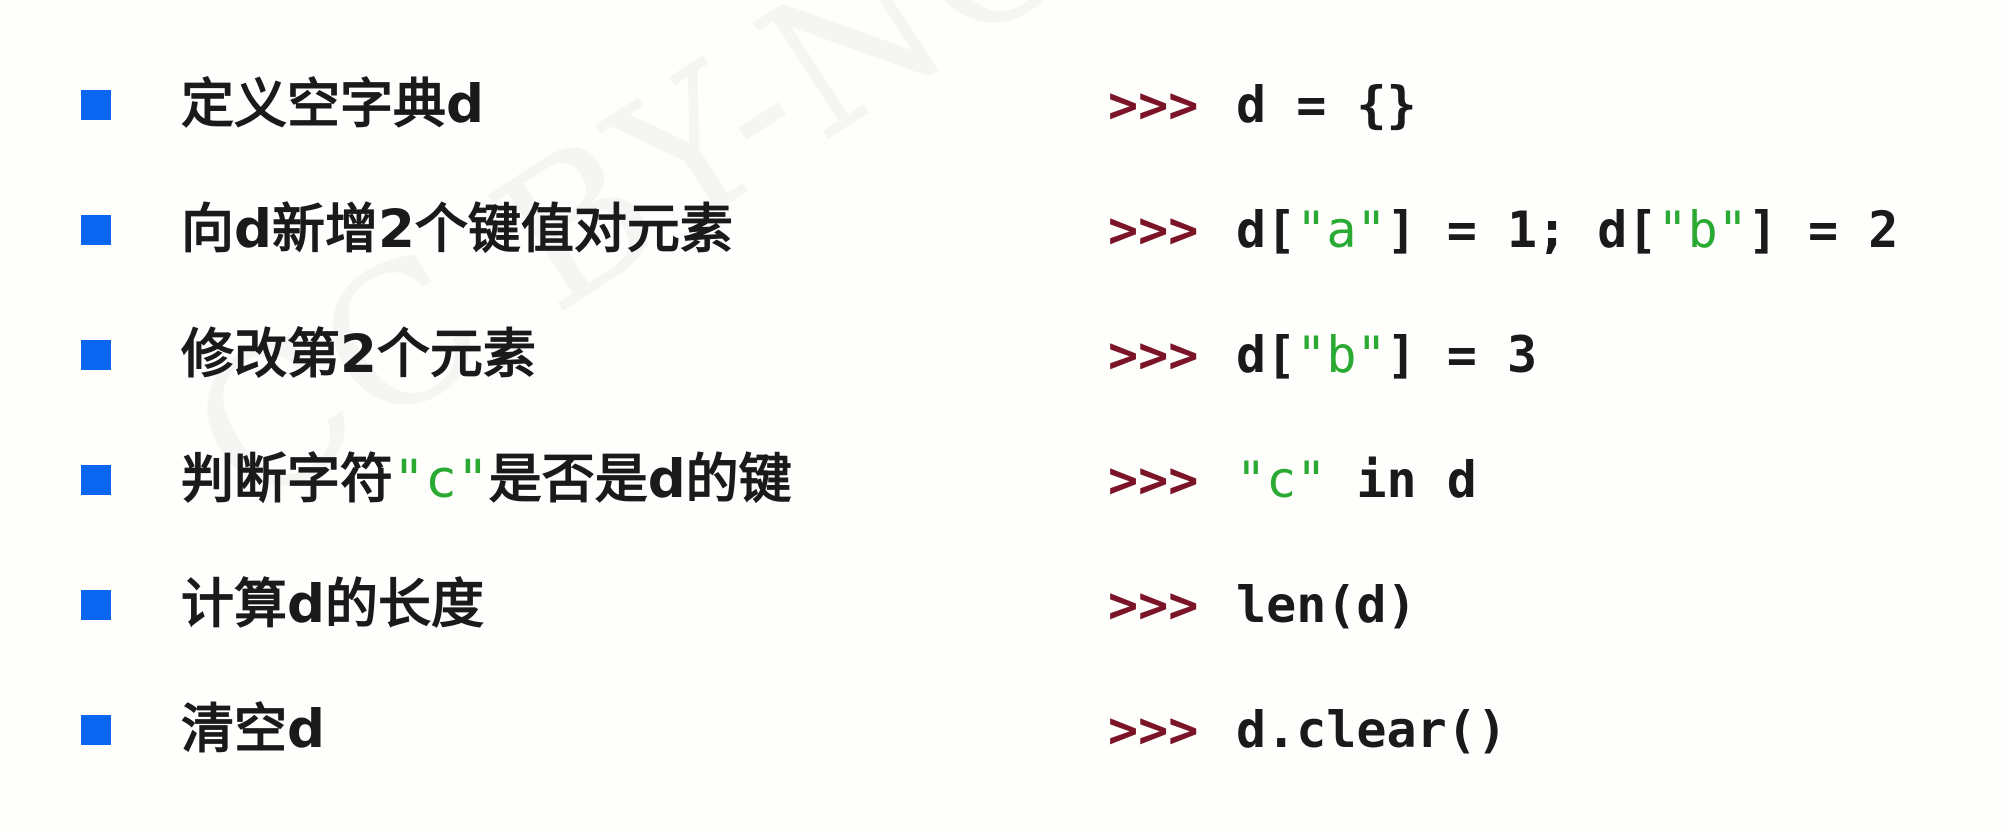  I want to click on code-text: ] = 3, so click(1462, 355).